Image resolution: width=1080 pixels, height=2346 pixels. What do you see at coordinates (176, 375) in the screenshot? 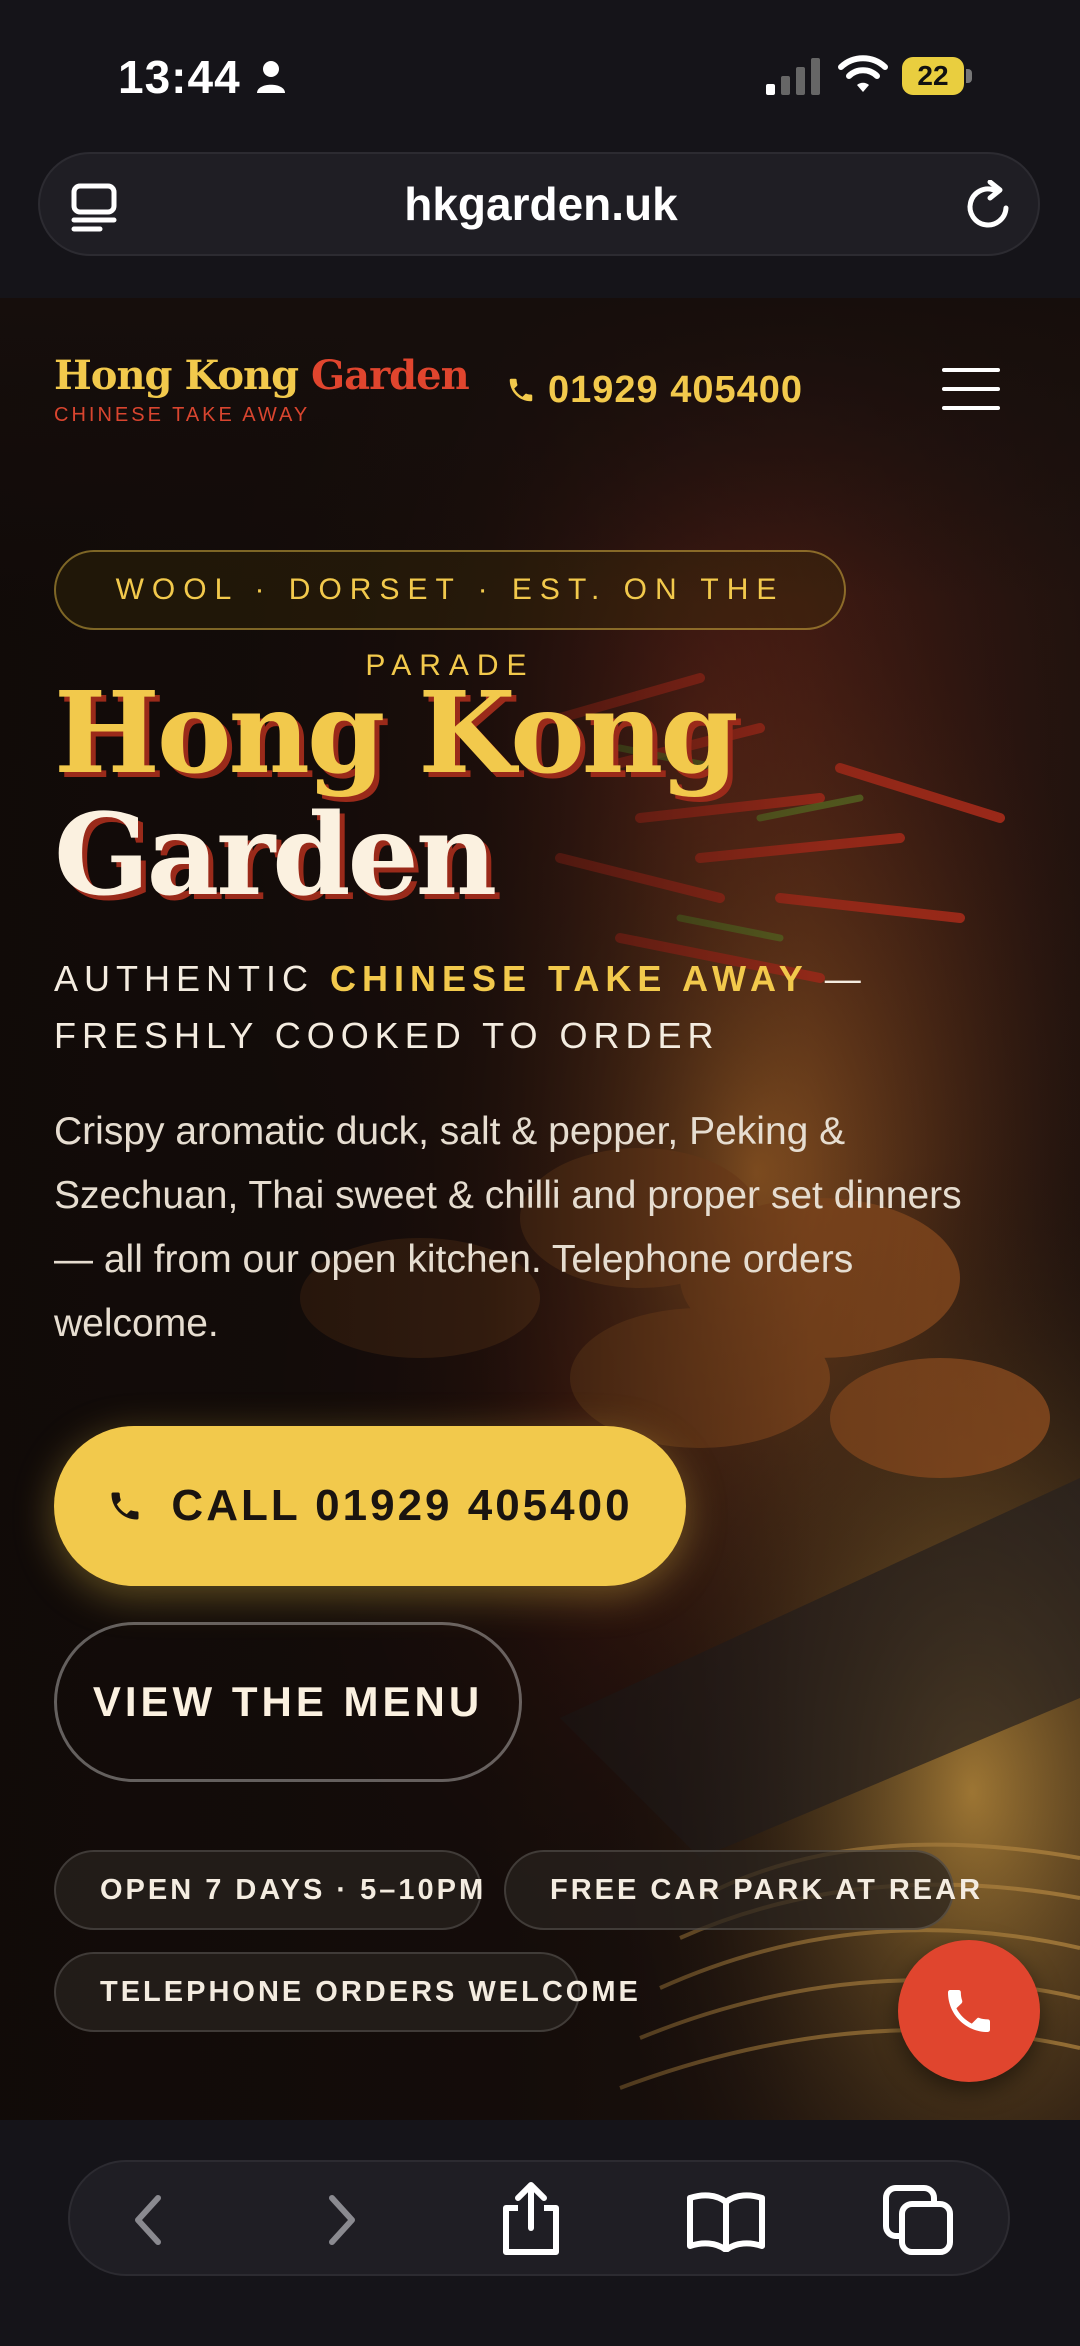
I see `logo-name-part1: Hong Kong` at bounding box center [176, 375].